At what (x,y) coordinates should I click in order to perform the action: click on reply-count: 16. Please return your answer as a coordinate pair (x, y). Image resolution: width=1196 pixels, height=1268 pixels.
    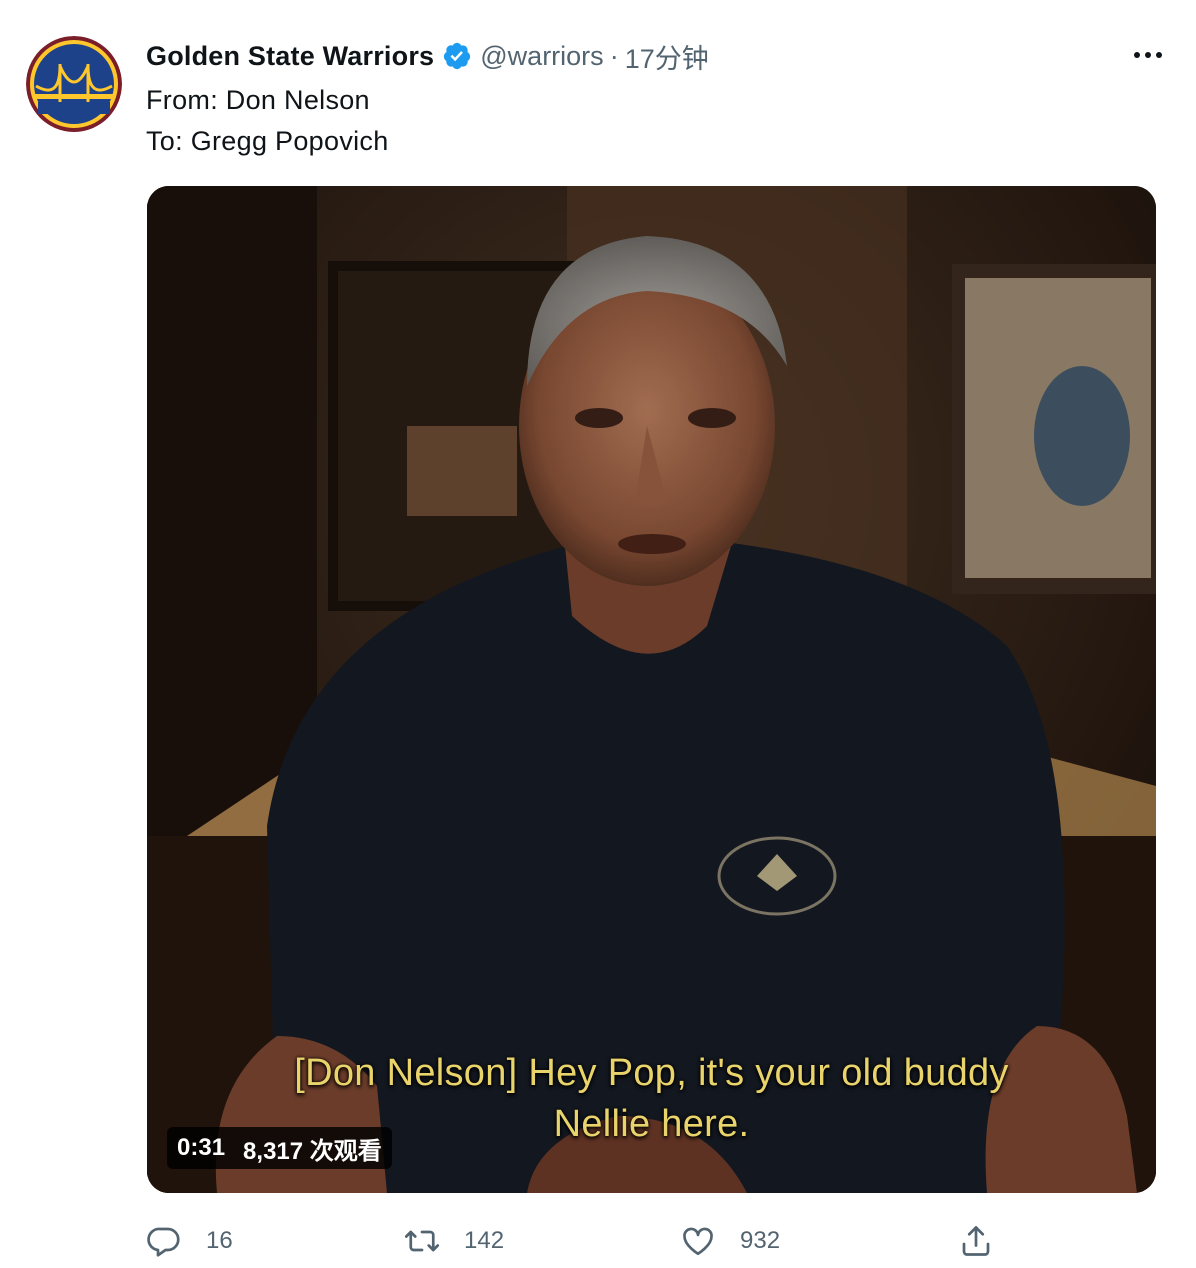
    Looking at the image, I should click on (219, 1240).